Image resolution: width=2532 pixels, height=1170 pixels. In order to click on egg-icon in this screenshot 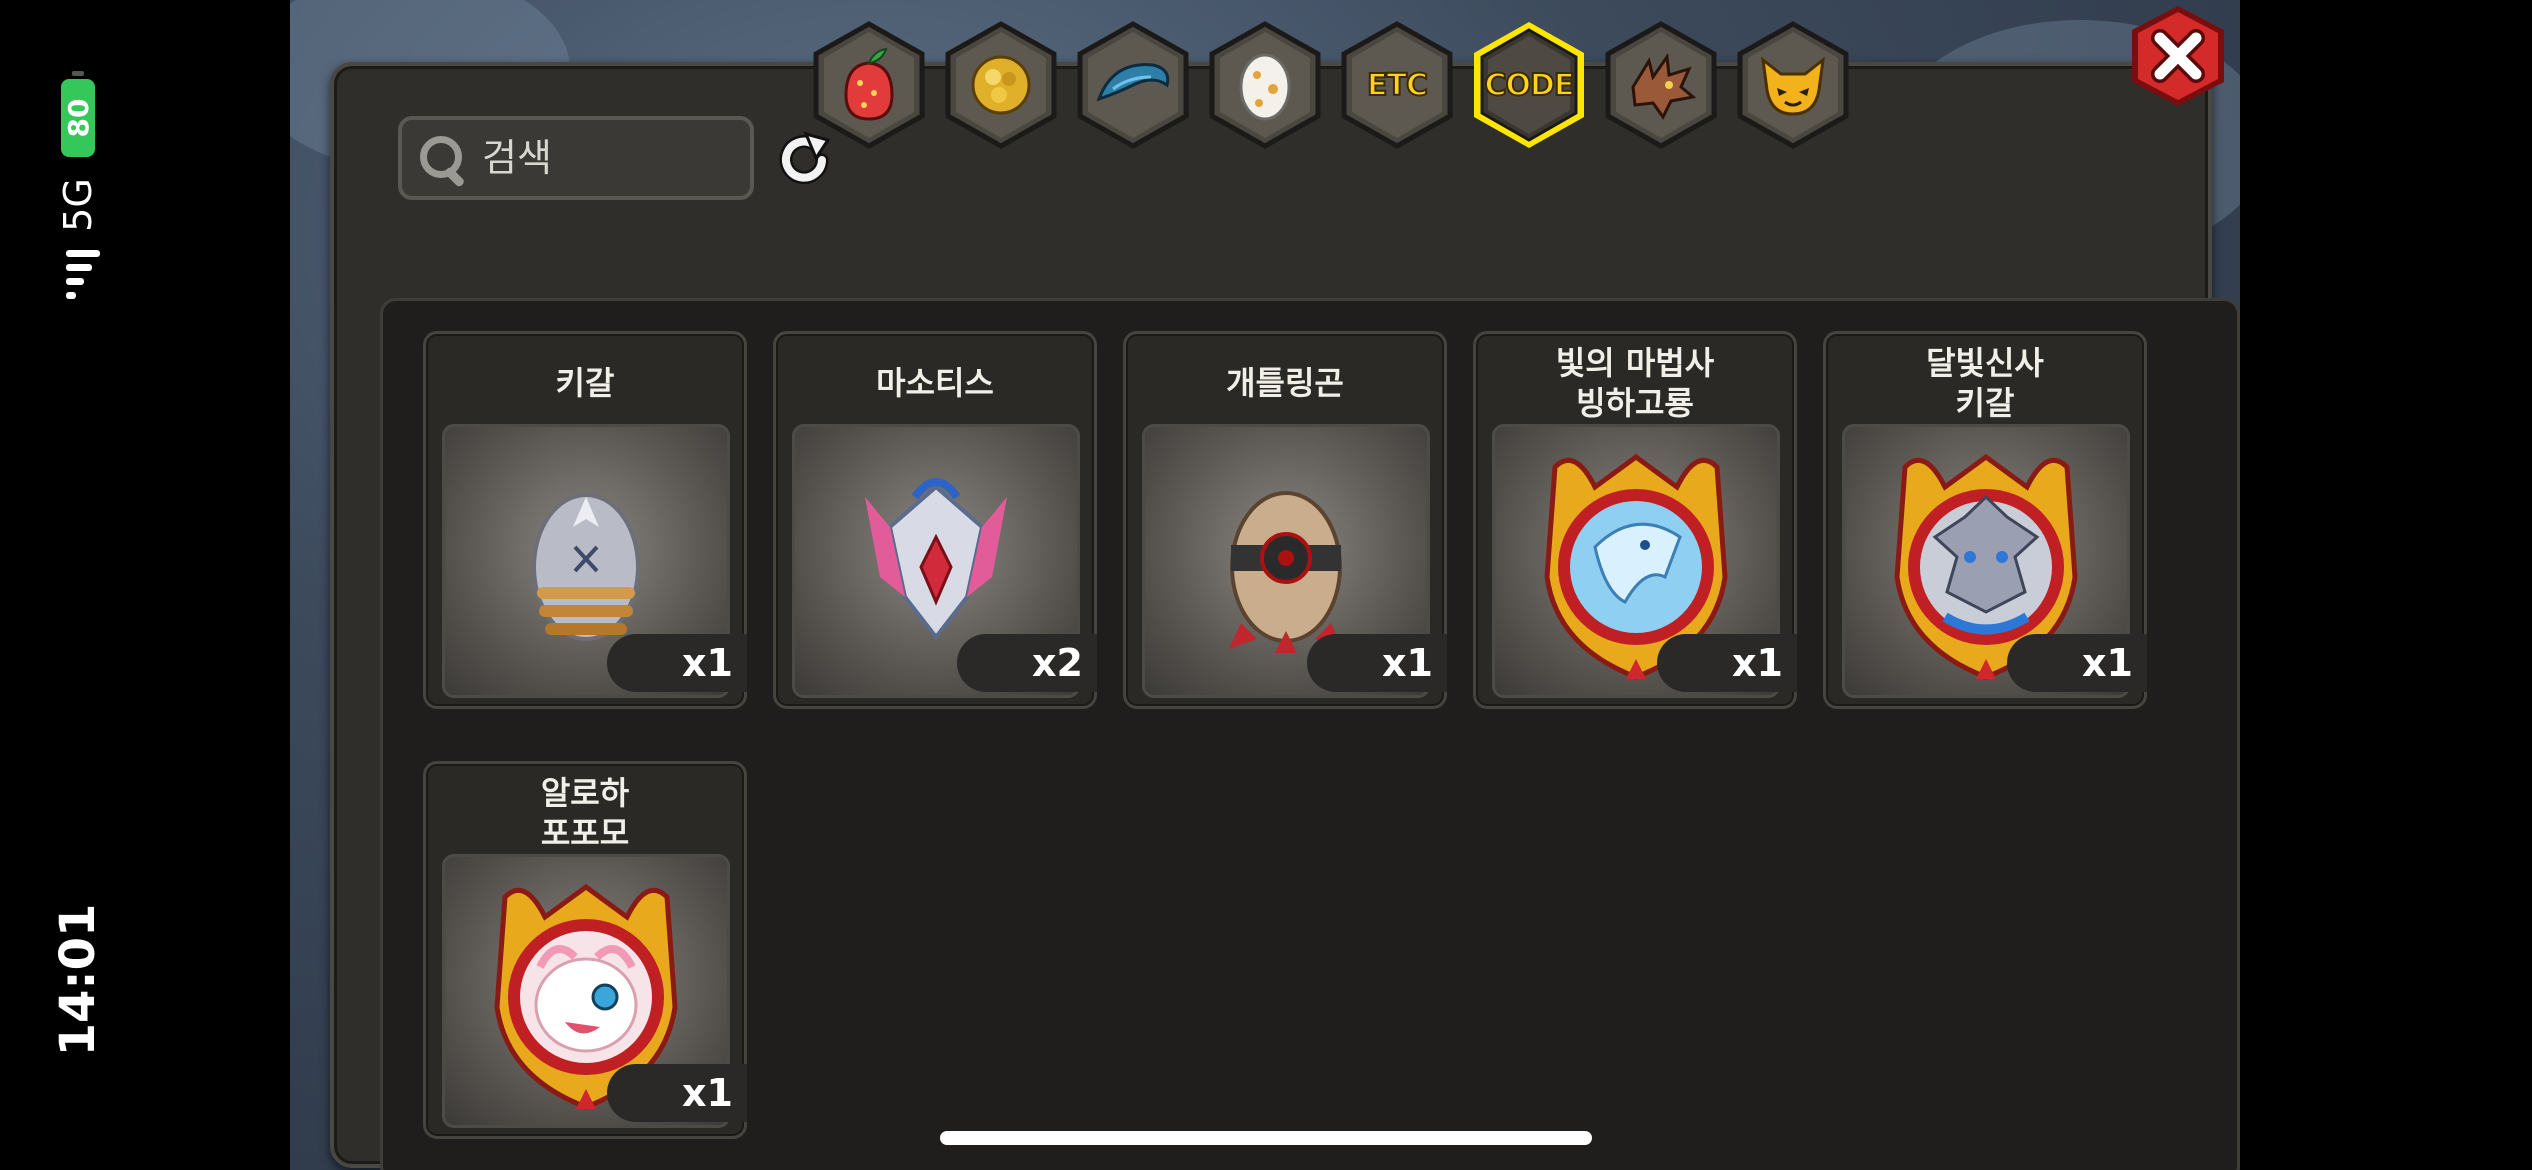, I will do `click(1265, 87)`.